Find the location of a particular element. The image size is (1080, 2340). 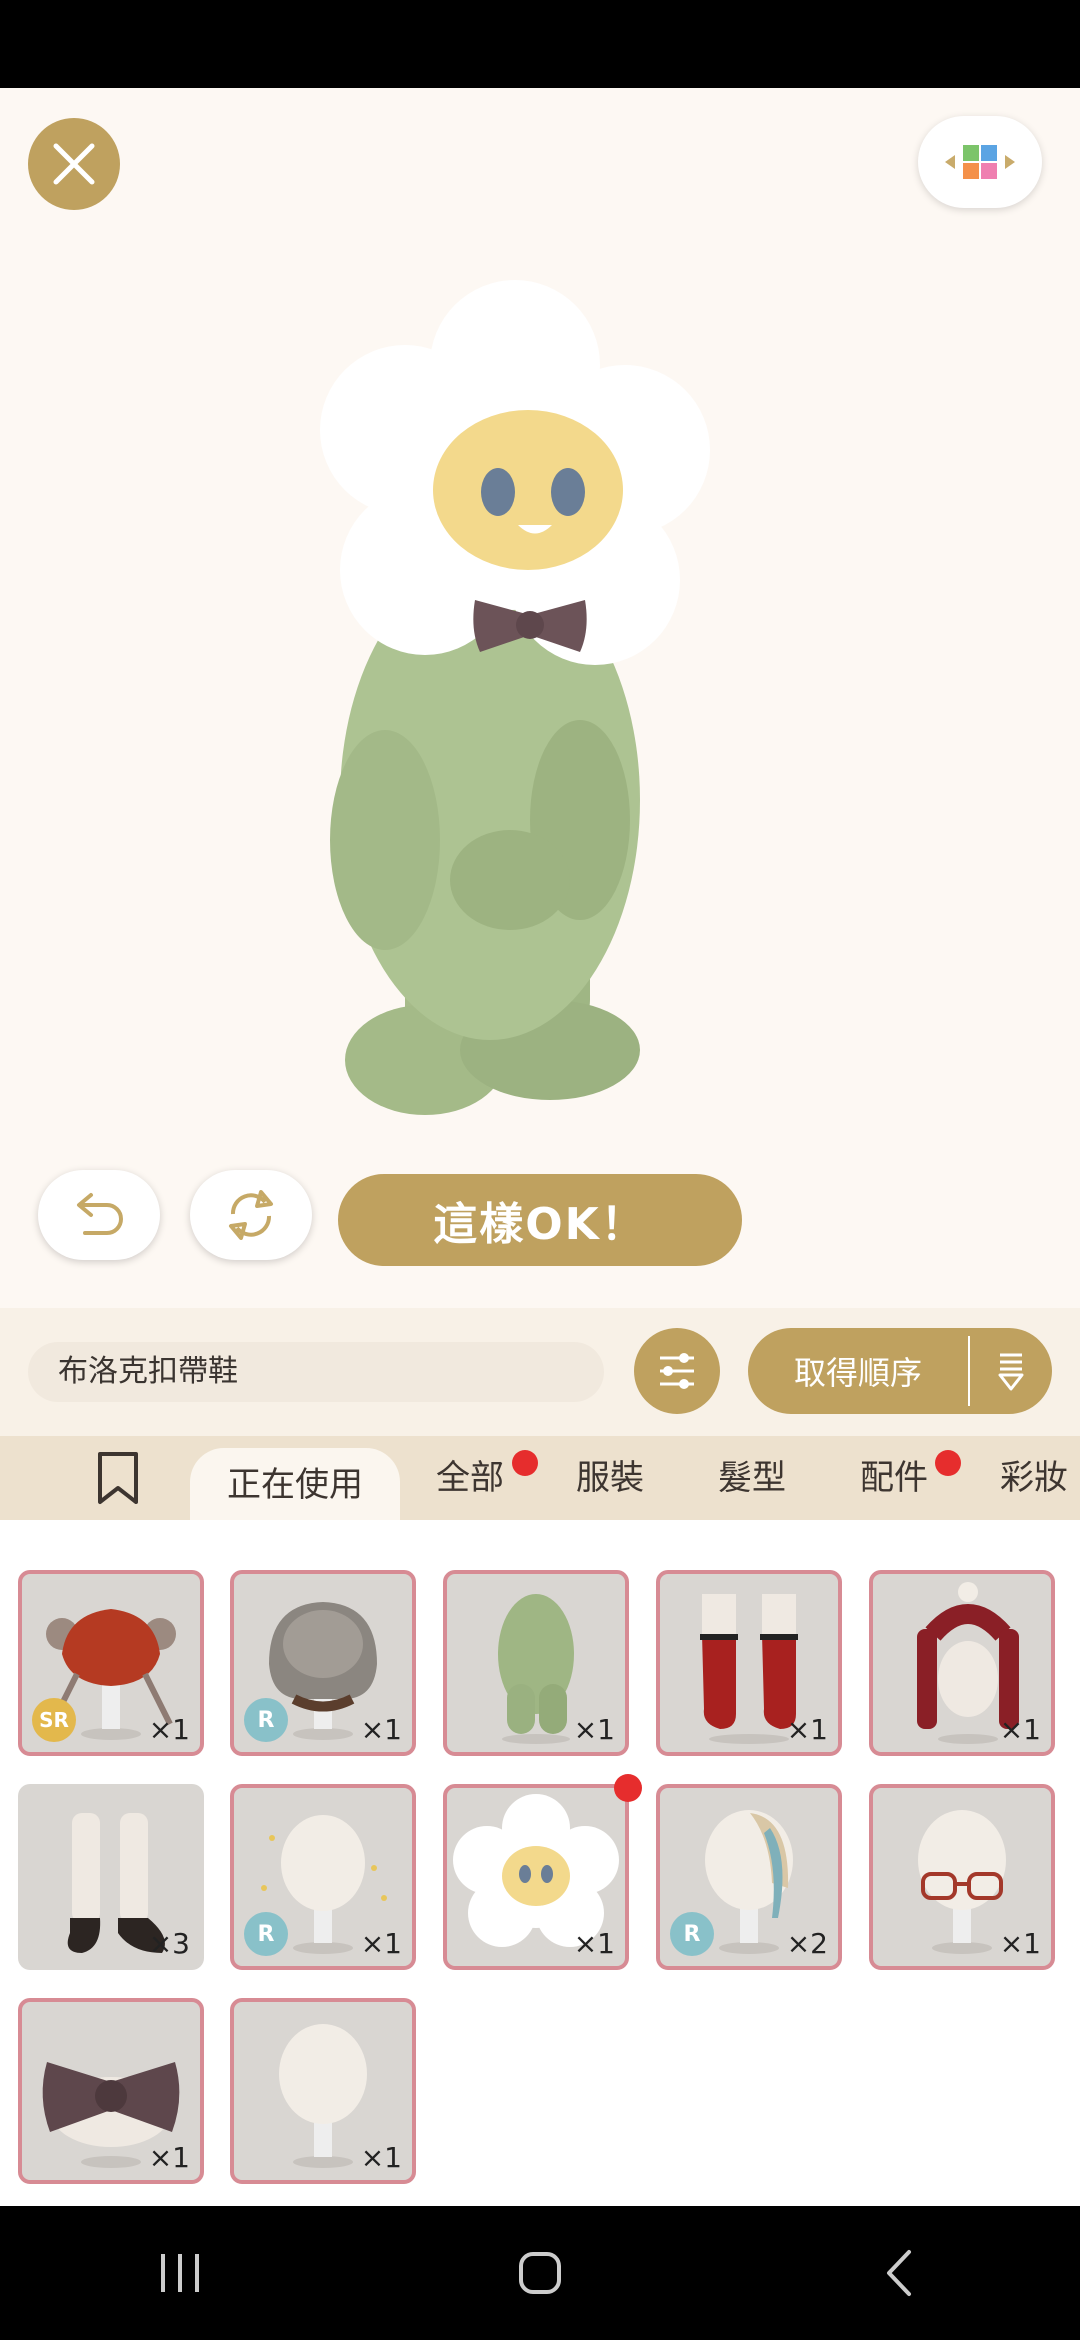

confirm-ok-button: 這樣OK！ is located at coordinates (540, 1220).